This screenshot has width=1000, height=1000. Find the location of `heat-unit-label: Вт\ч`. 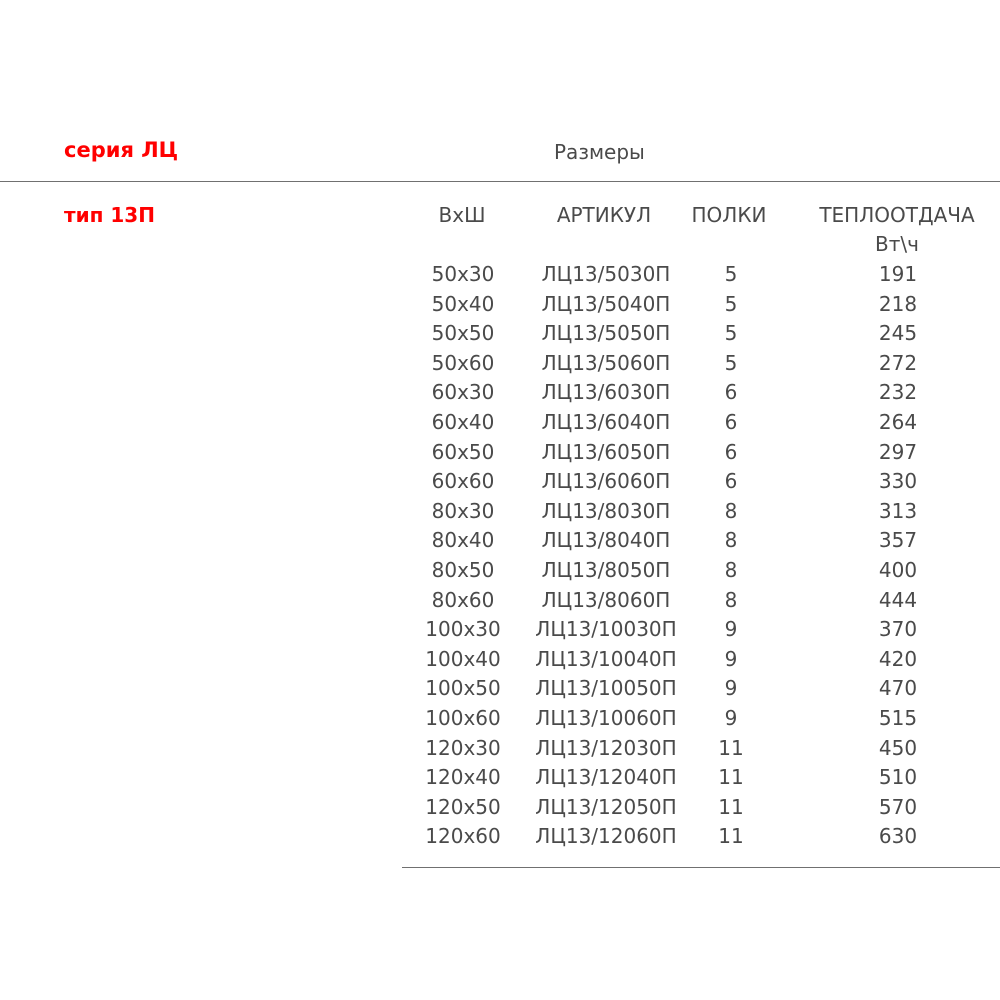

heat-unit-label: Вт\ч is located at coordinates (897, 244).